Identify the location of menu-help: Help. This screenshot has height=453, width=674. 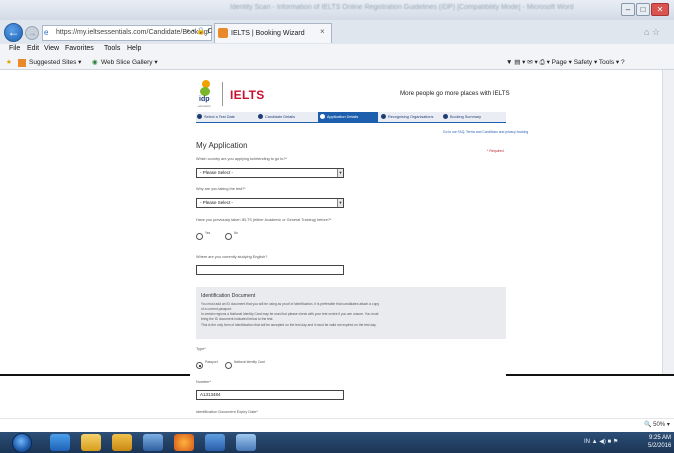
(134, 48).